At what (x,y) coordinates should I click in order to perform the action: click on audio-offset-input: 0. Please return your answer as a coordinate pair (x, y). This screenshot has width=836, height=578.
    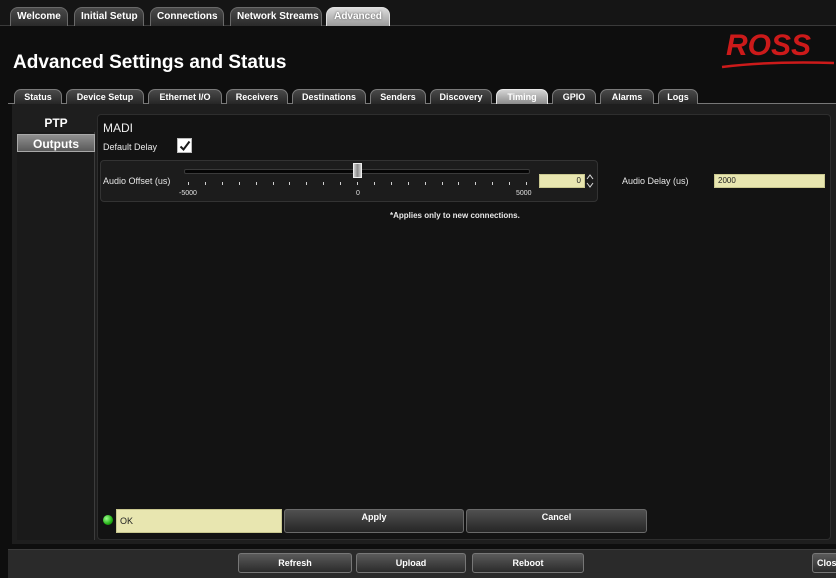
    Looking at the image, I should click on (562, 181).